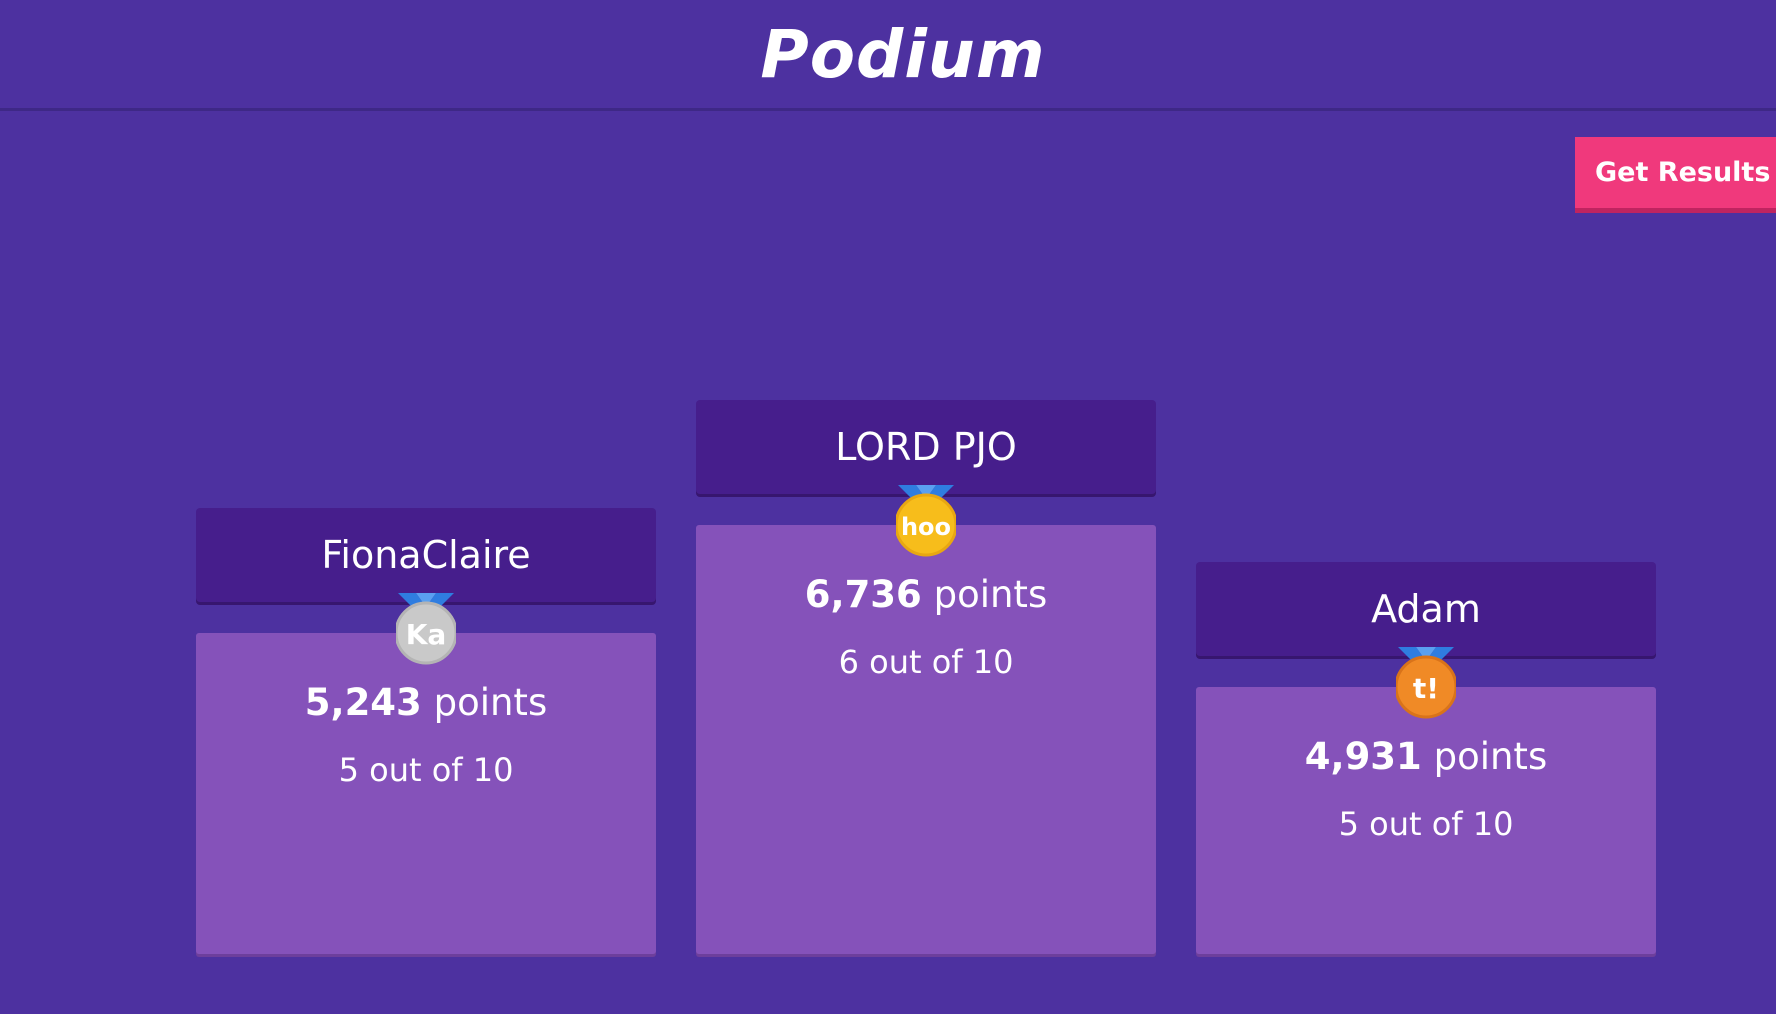 The height and width of the screenshot is (1014, 1776). I want to click on page-header: Podium, so click(888, 55).